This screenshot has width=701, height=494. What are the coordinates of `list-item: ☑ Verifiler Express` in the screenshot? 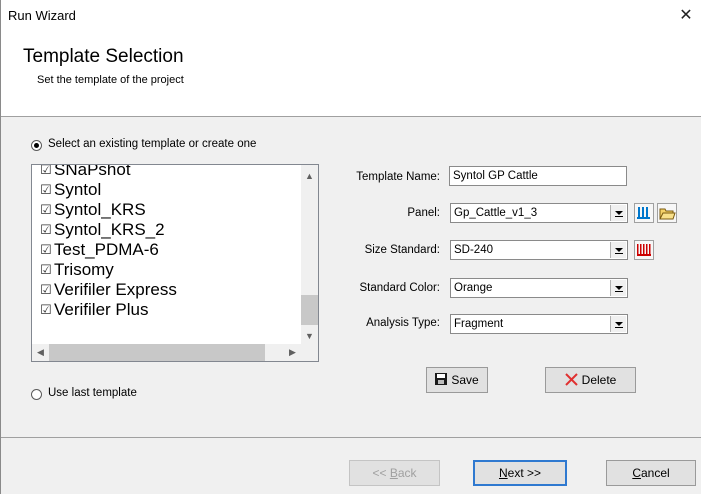 It's located at (168, 290).